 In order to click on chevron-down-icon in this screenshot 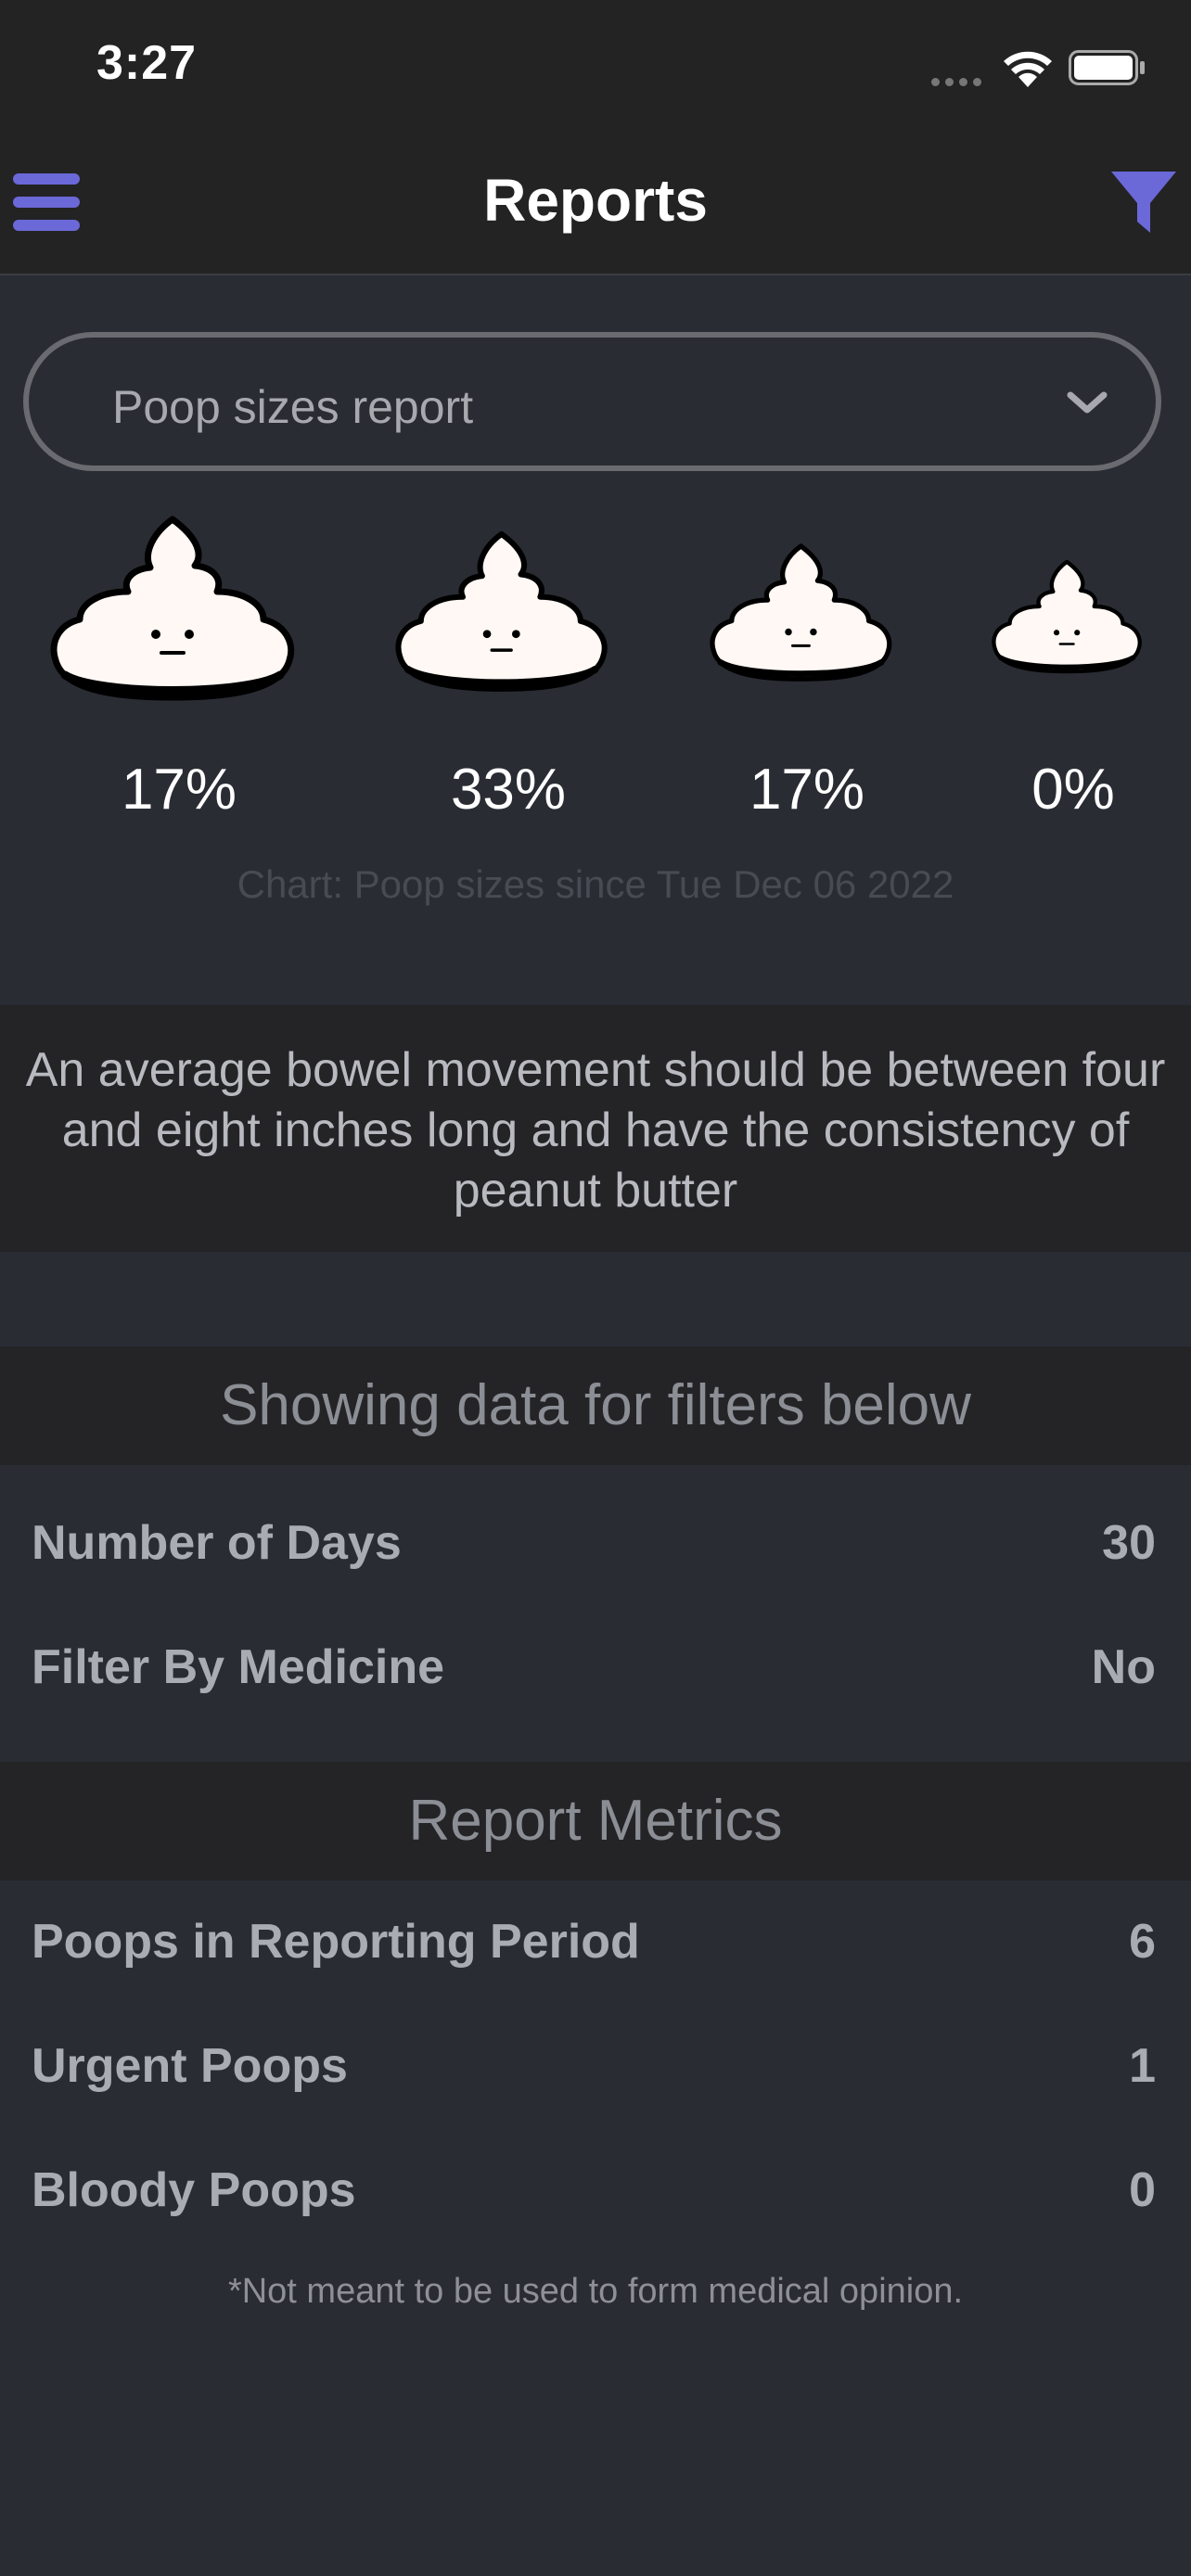, I will do `click(1087, 403)`.